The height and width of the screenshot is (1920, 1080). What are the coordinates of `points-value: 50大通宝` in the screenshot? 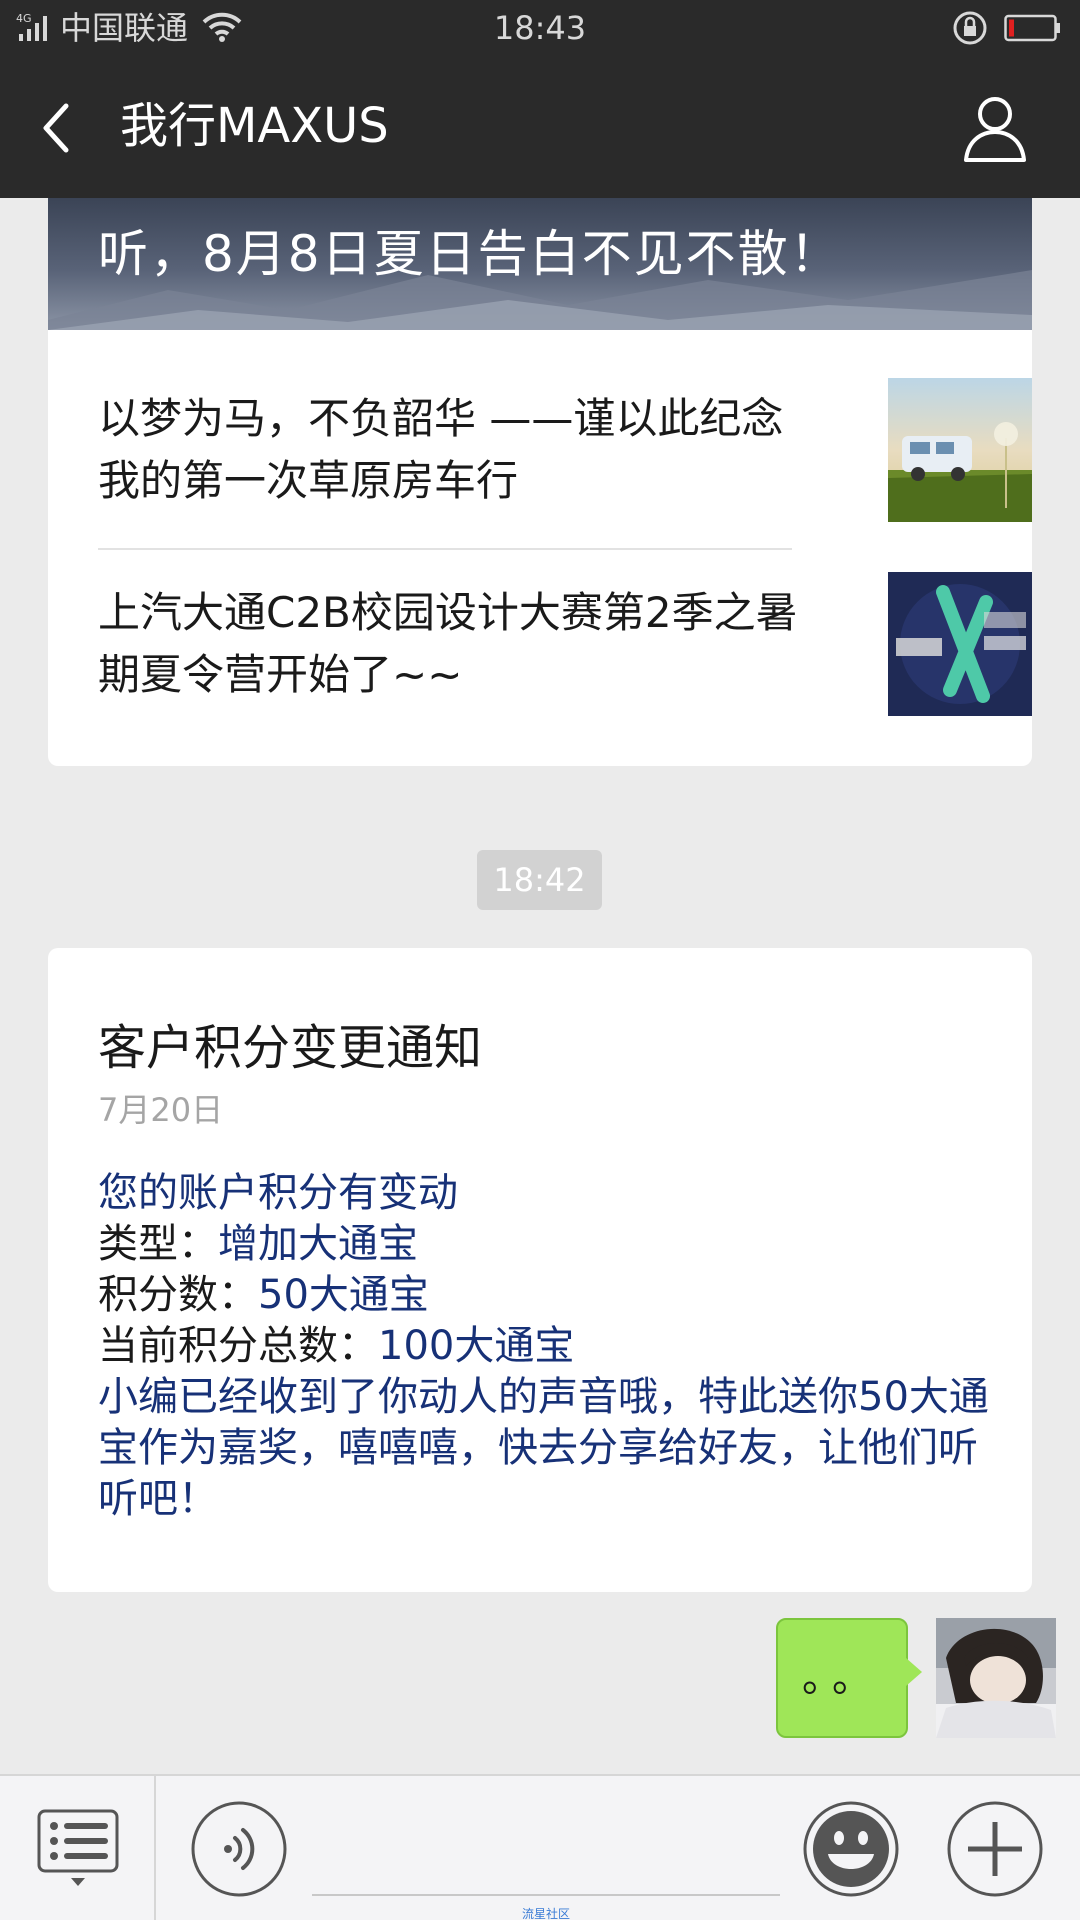 It's located at (343, 1295).